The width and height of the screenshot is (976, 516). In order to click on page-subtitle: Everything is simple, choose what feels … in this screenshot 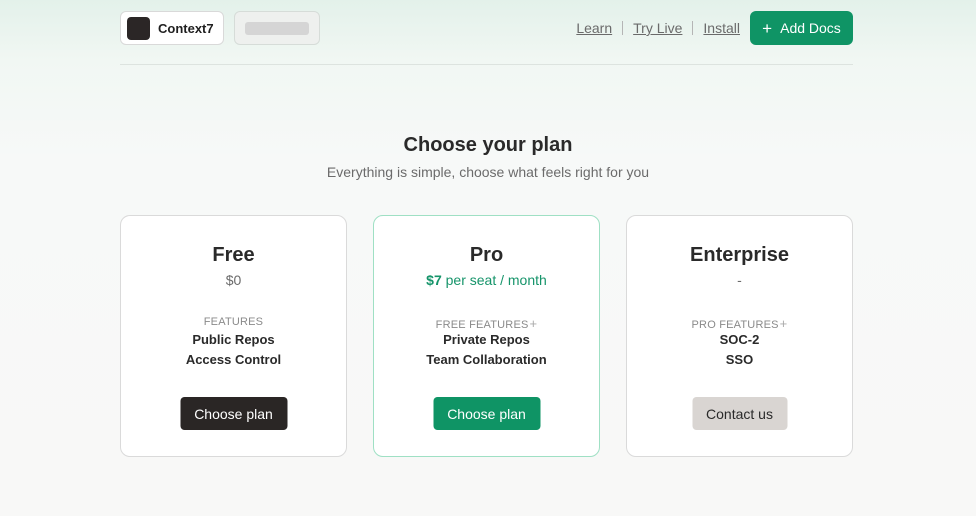, I will do `click(488, 172)`.